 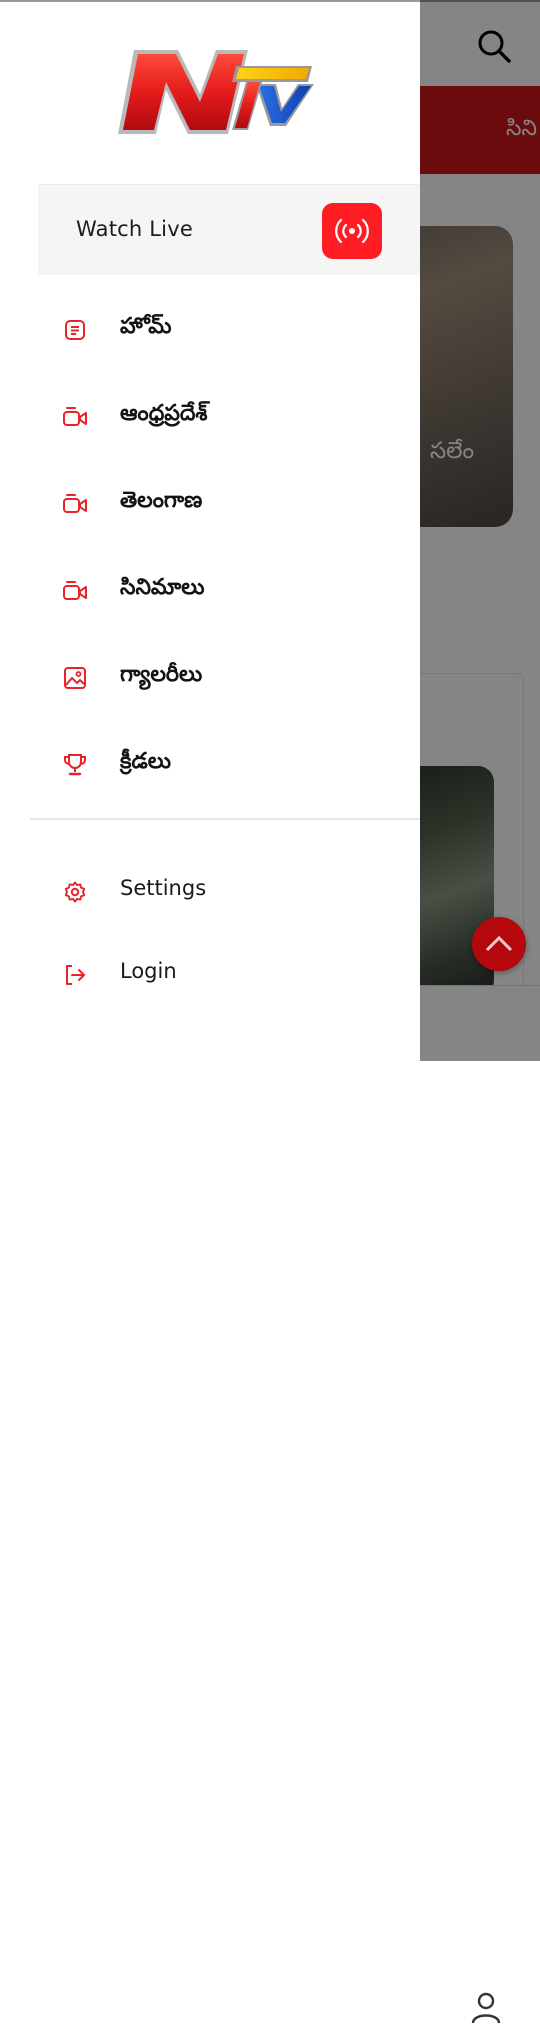 What do you see at coordinates (75, 765) in the screenshot?
I see `trophy-icon` at bounding box center [75, 765].